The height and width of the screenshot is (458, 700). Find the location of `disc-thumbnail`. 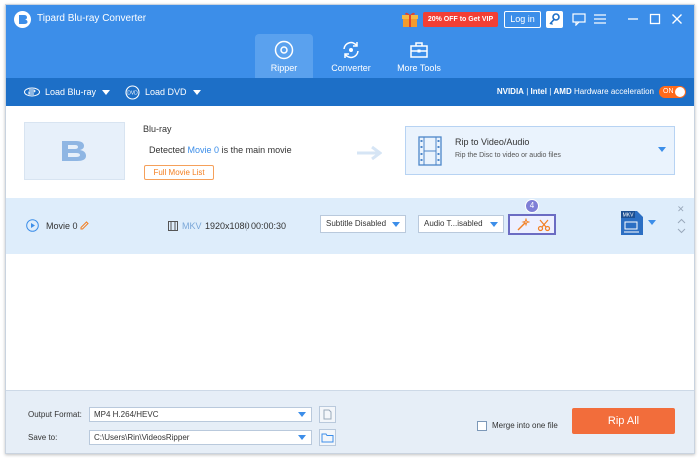

disc-thumbnail is located at coordinates (74, 151).